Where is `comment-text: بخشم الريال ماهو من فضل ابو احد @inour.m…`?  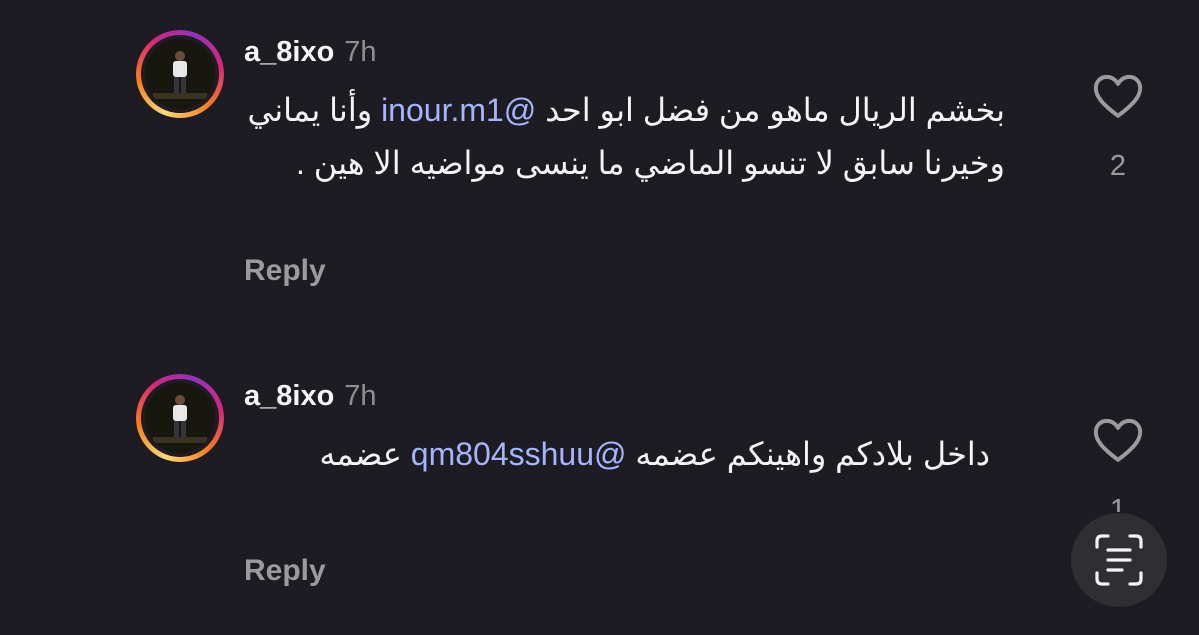 comment-text: بخشم الريال ماهو من فضل ابو احد @inour.m… is located at coordinates (617, 137).